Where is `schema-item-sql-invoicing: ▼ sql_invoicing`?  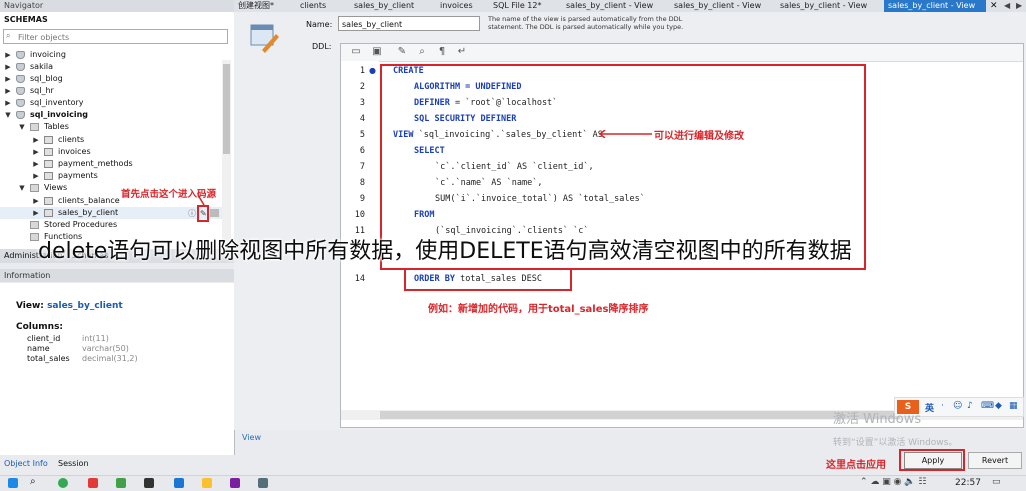 schema-item-sql-invoicing: ▼ sql_invoicing is located at coordinates (111, 115).